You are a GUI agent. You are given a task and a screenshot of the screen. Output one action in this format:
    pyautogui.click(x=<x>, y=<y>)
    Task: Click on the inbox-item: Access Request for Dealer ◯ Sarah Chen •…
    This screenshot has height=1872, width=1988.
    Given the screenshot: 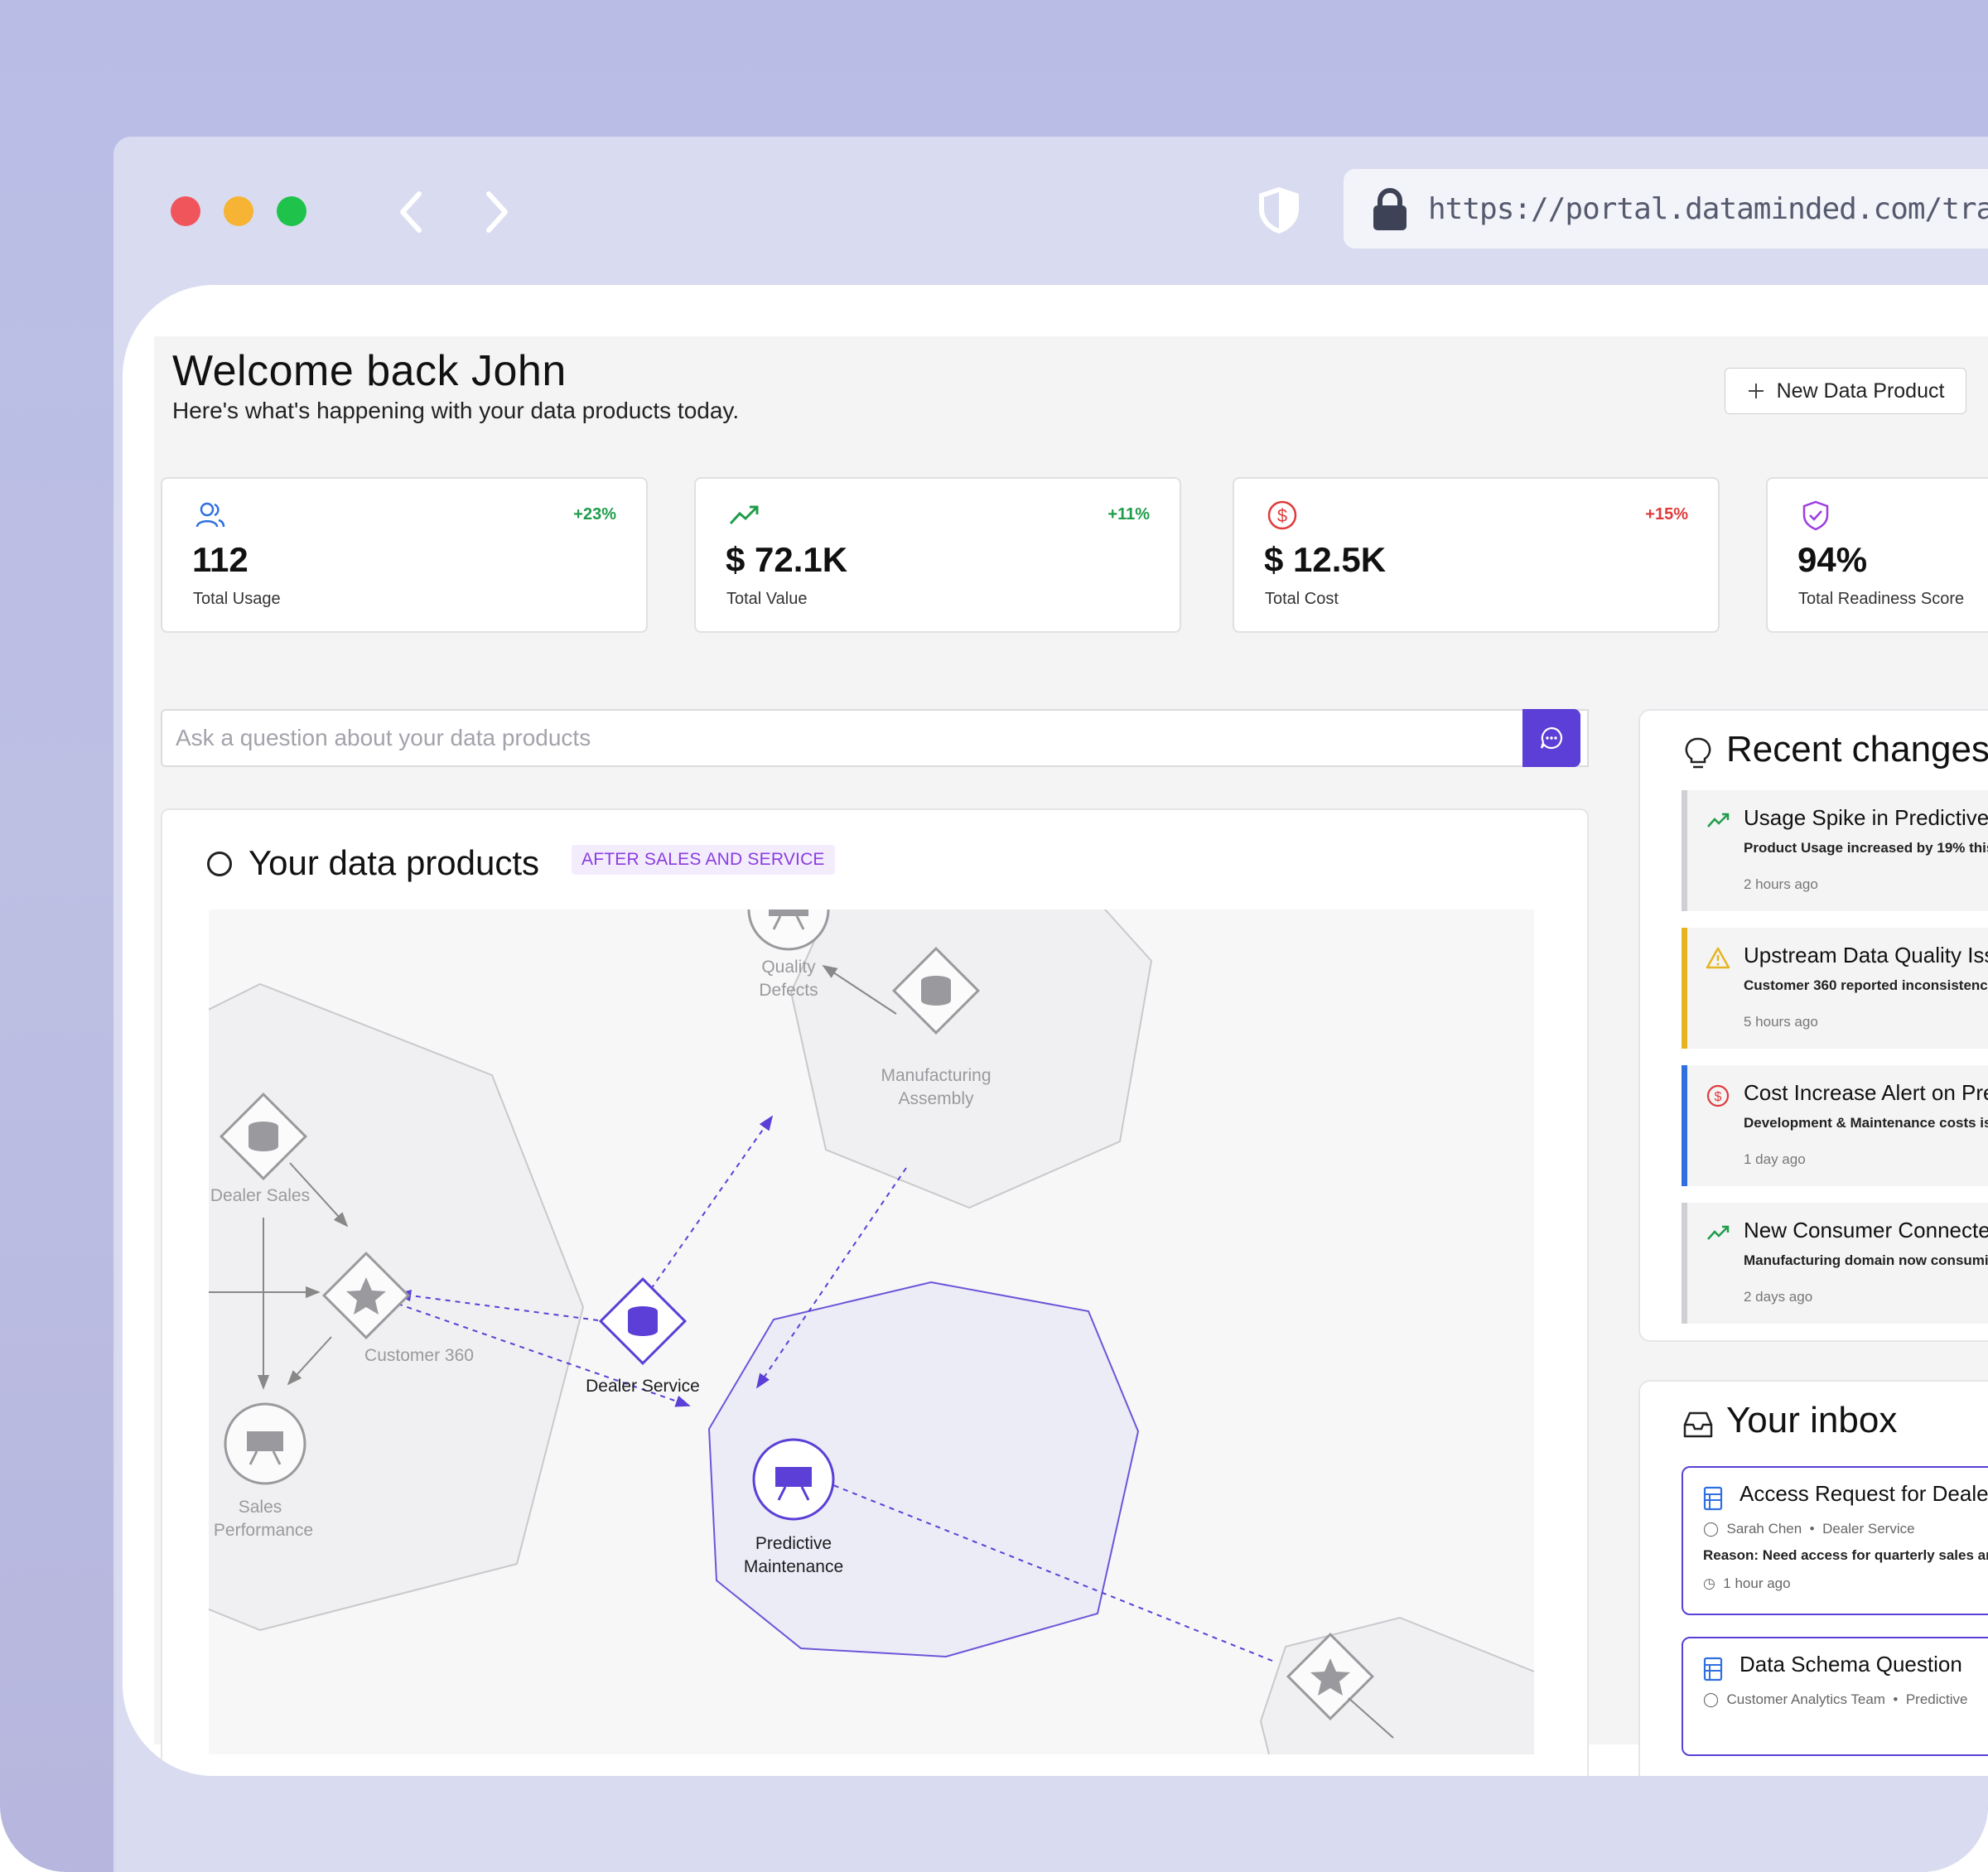 What is the action you would take?
    pyautogui.click(x=1835, y=1540)
    